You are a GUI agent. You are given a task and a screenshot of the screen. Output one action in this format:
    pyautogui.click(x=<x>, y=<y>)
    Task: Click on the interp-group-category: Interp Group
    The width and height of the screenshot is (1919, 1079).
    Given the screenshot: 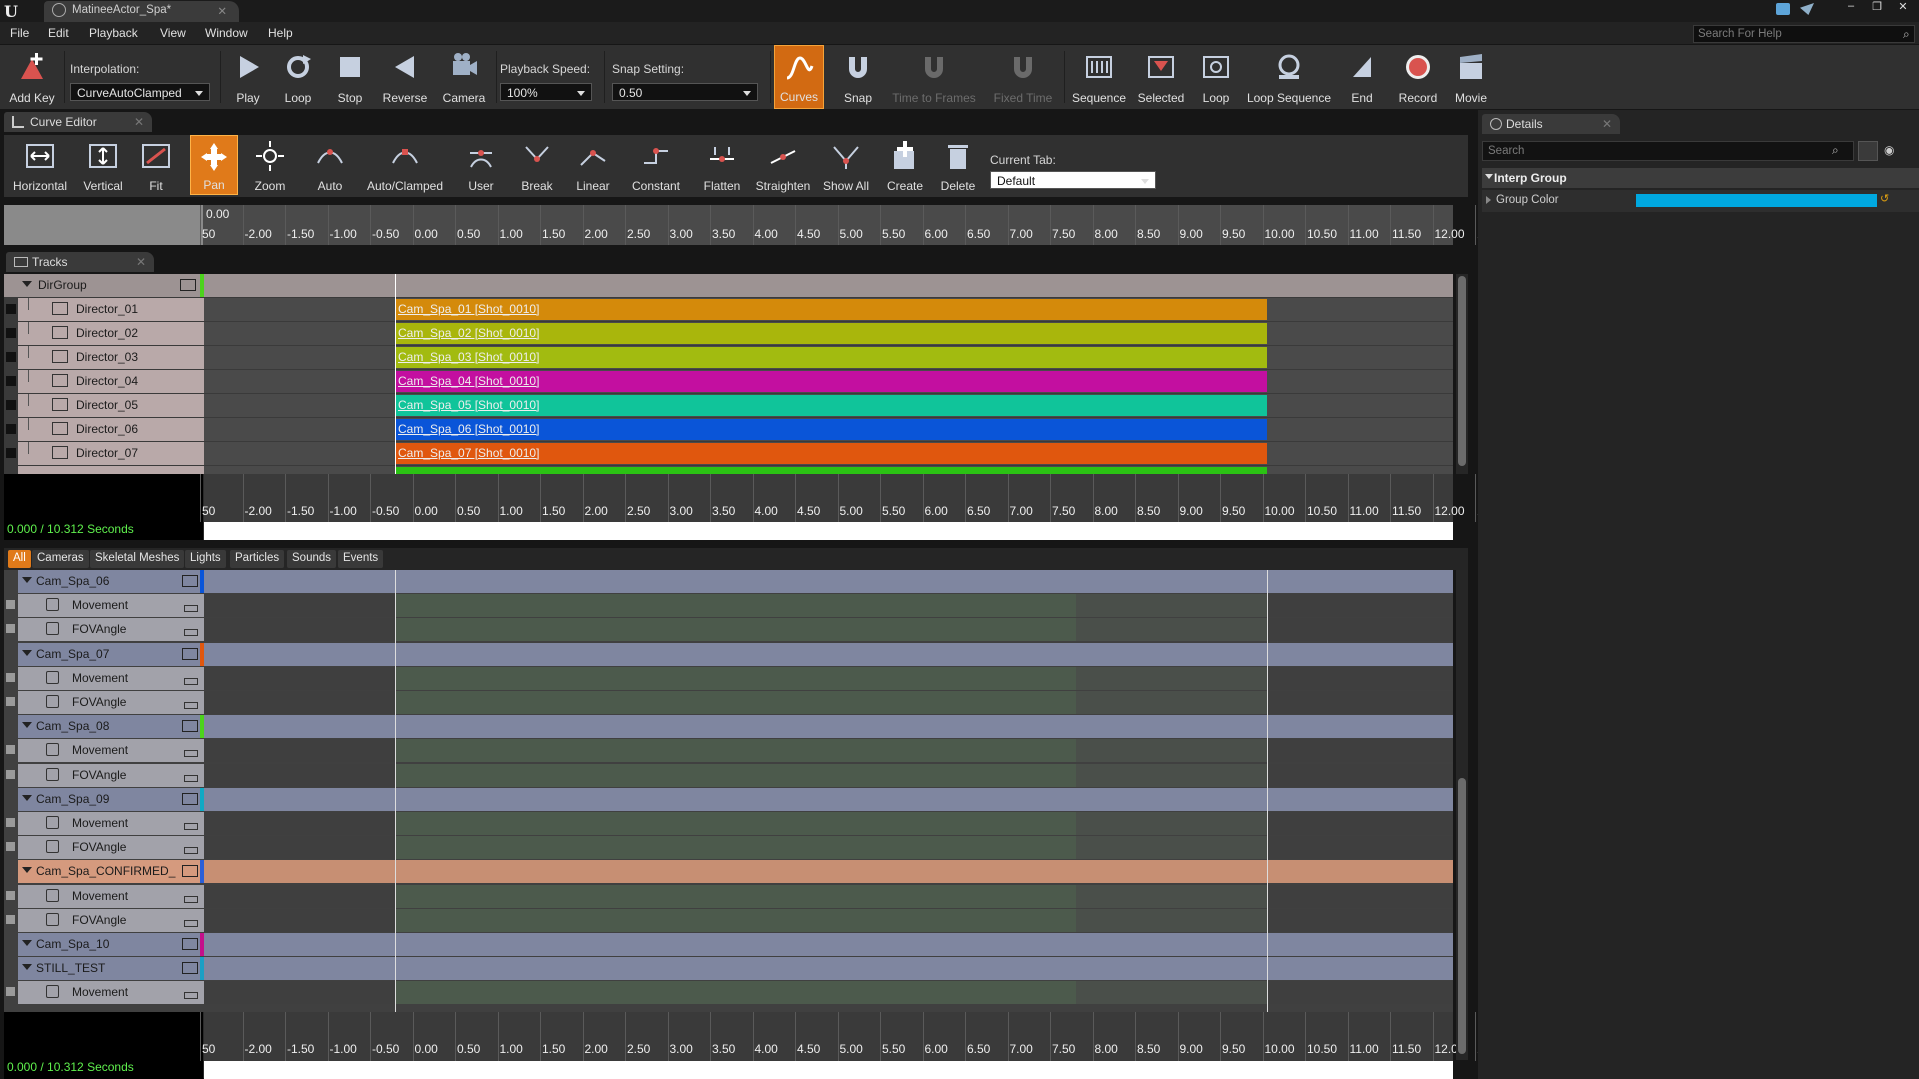 What is the action you would take?
    pyautogui.click(x=1700, y=178)
    